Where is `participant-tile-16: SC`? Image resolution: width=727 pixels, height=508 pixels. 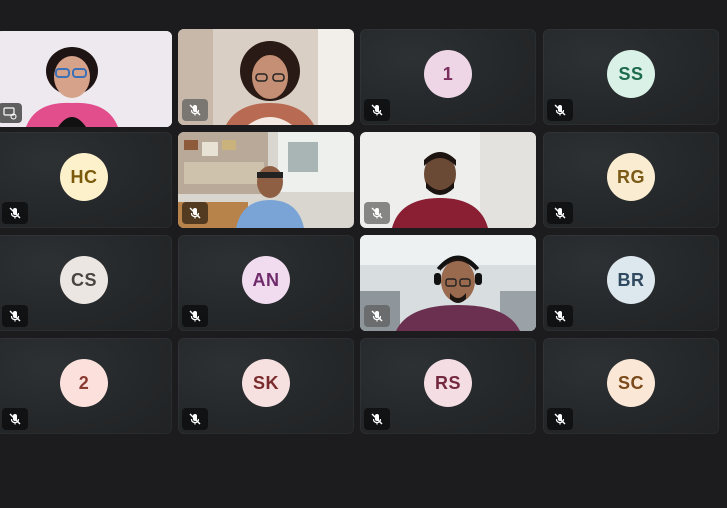
participant-tile-16: SC is located at coordinates (631, 386).